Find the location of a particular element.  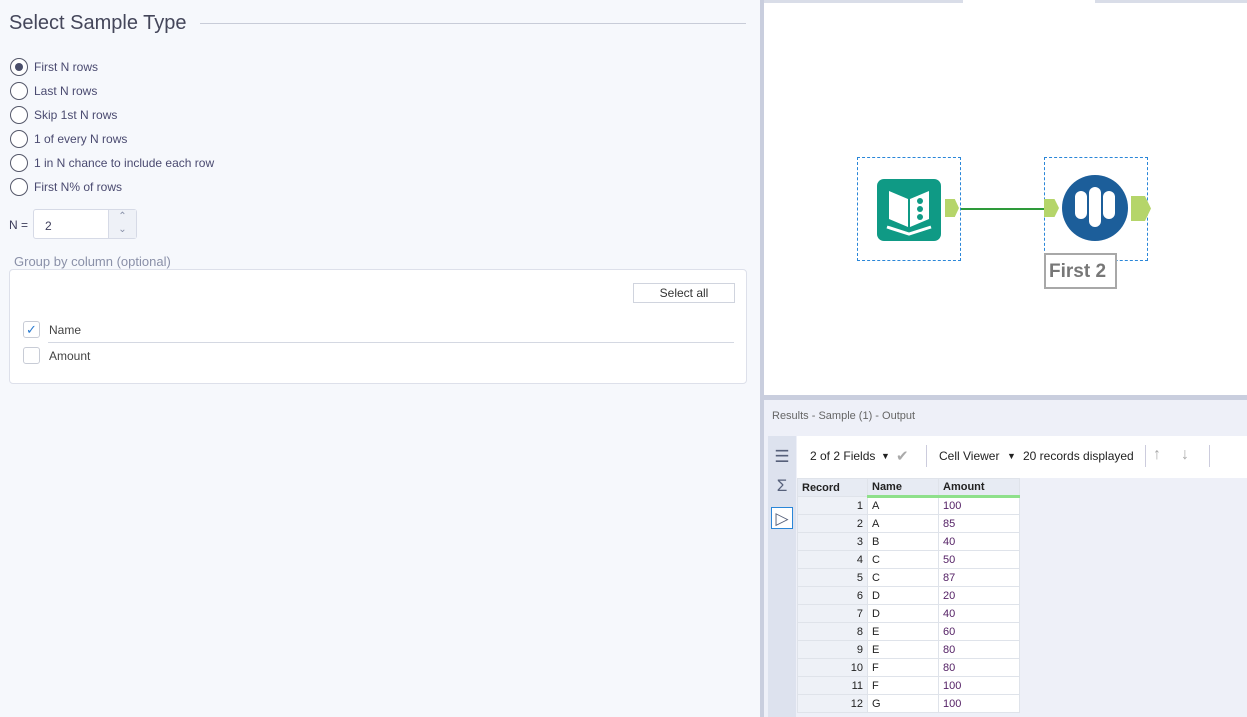

table-cell: 6 is located at coordinates (832, 595).